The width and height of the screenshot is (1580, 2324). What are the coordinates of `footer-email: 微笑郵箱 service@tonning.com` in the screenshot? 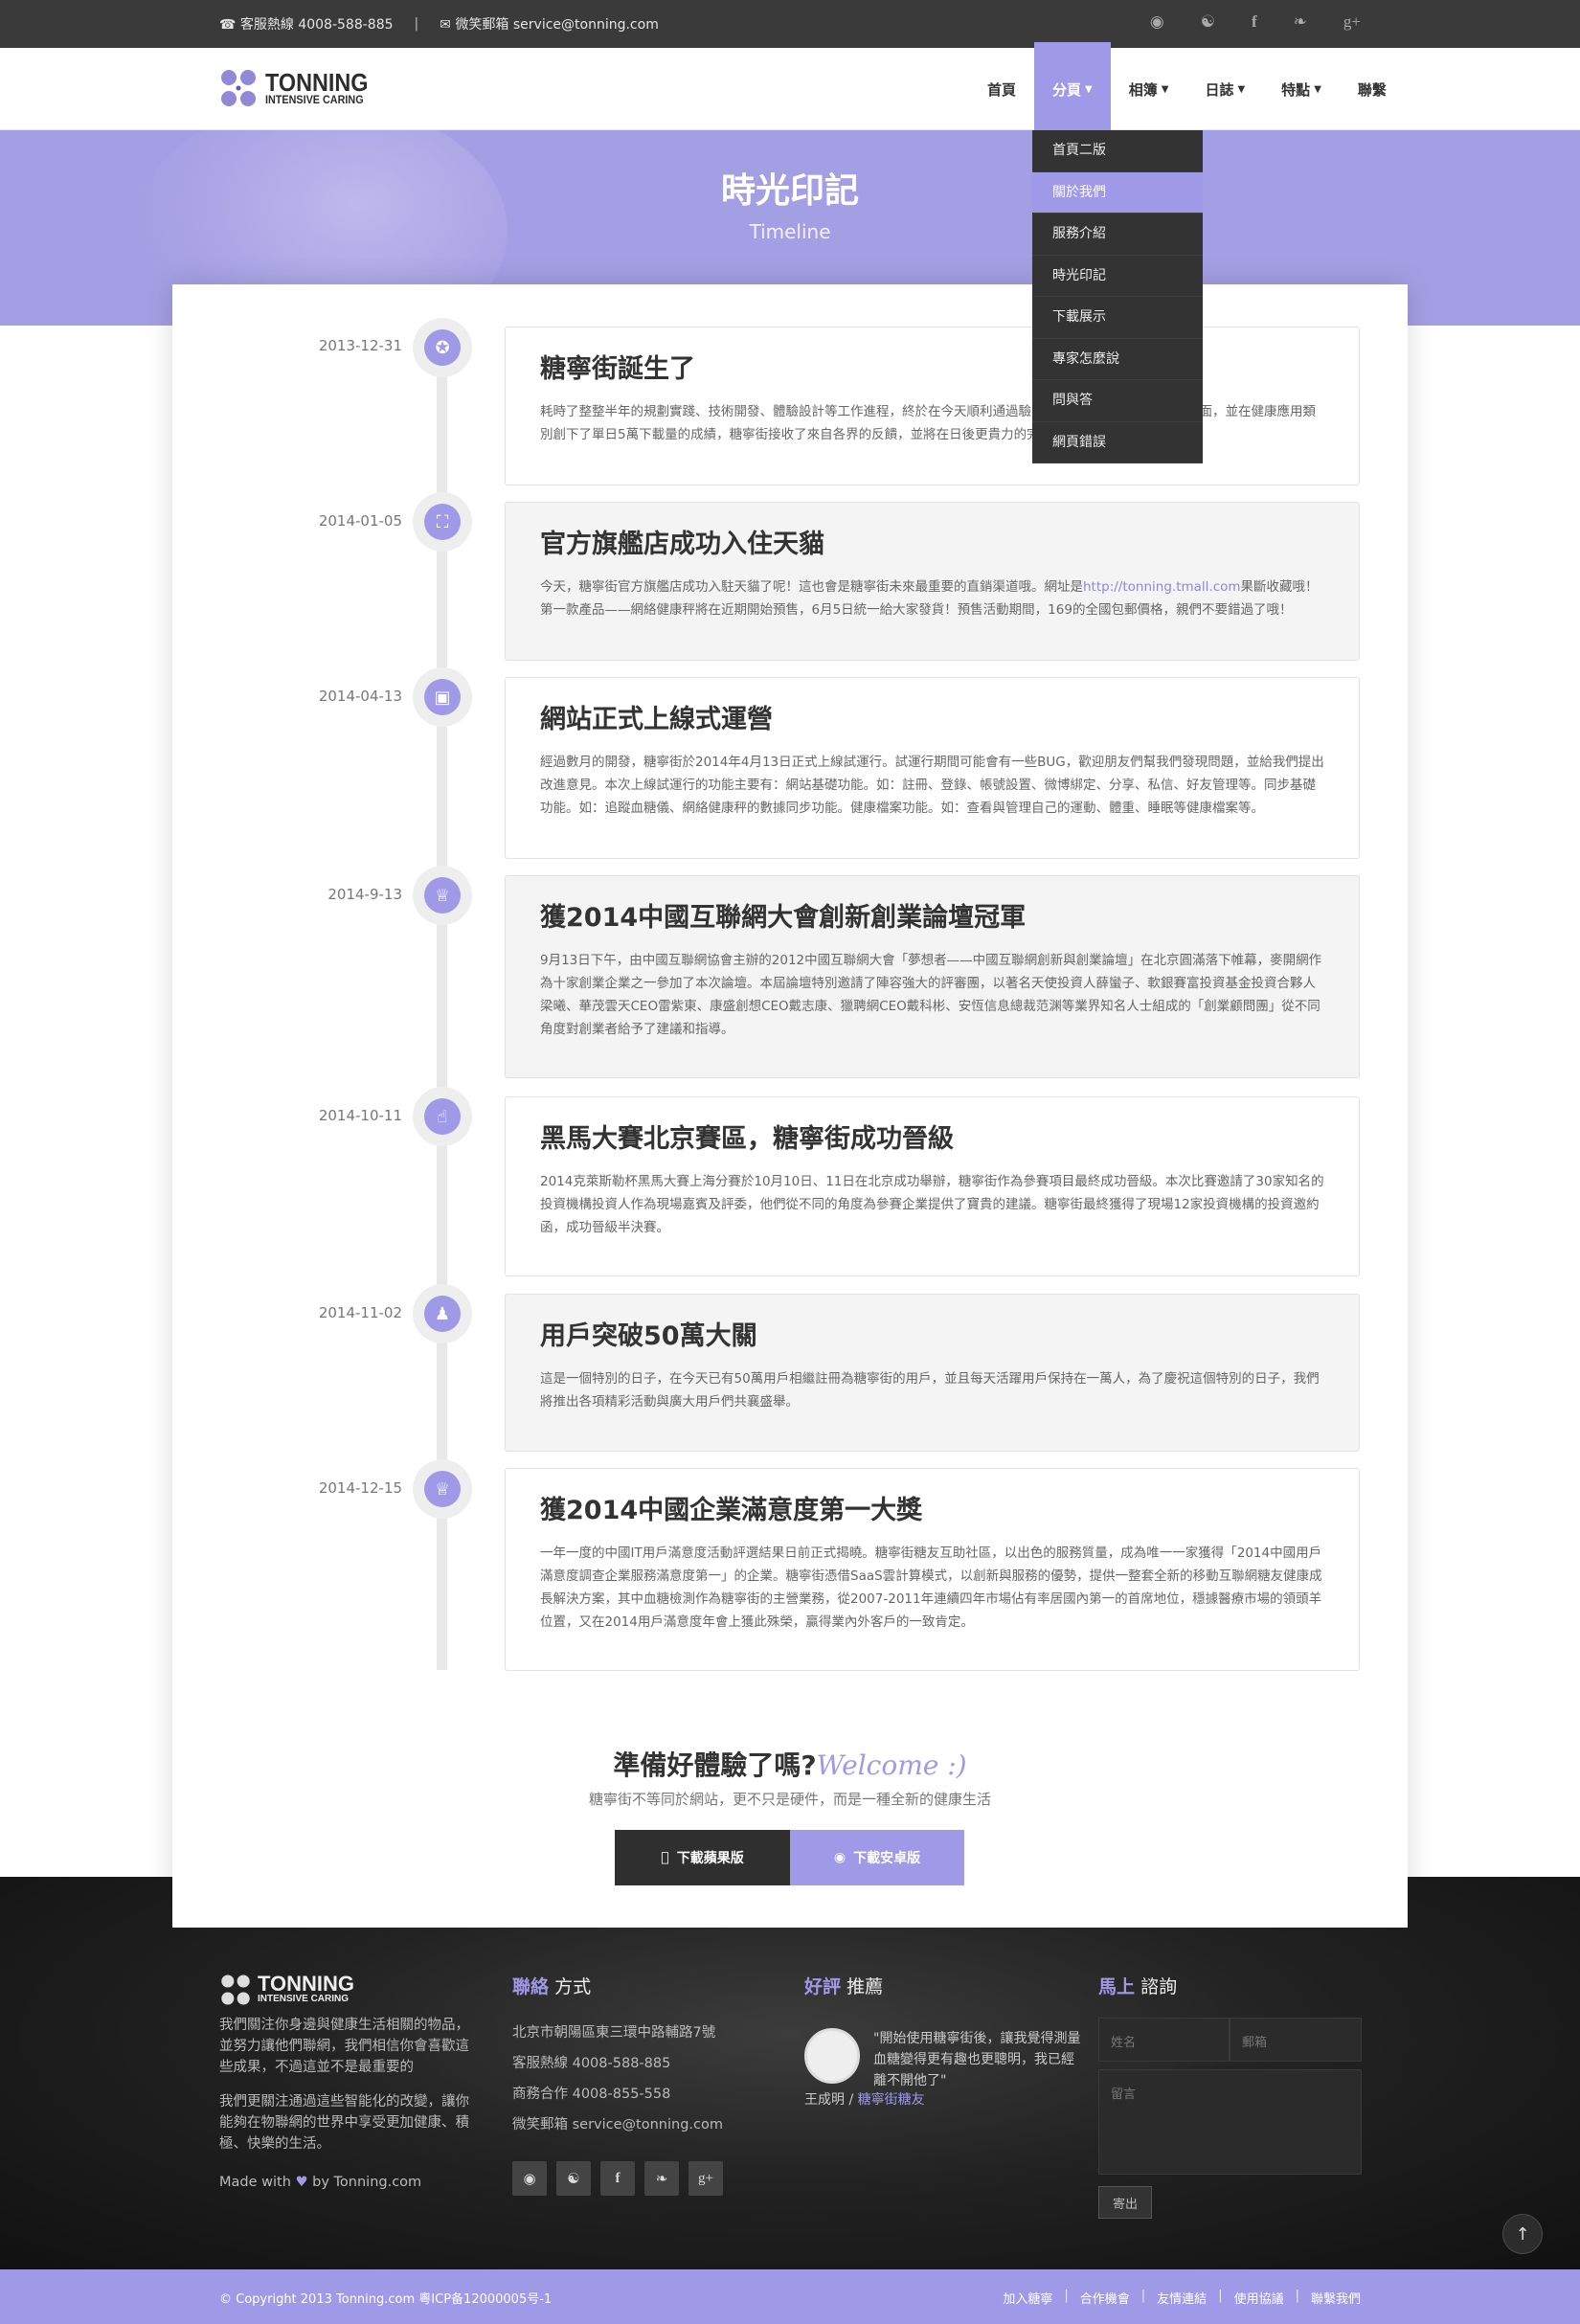 It's located at (636, 2125).